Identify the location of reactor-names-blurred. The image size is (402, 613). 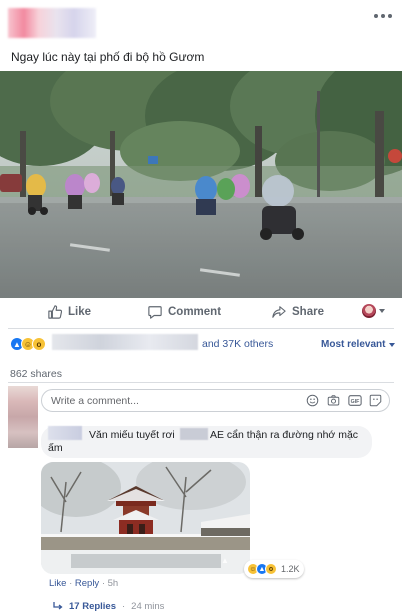
(125, 342).